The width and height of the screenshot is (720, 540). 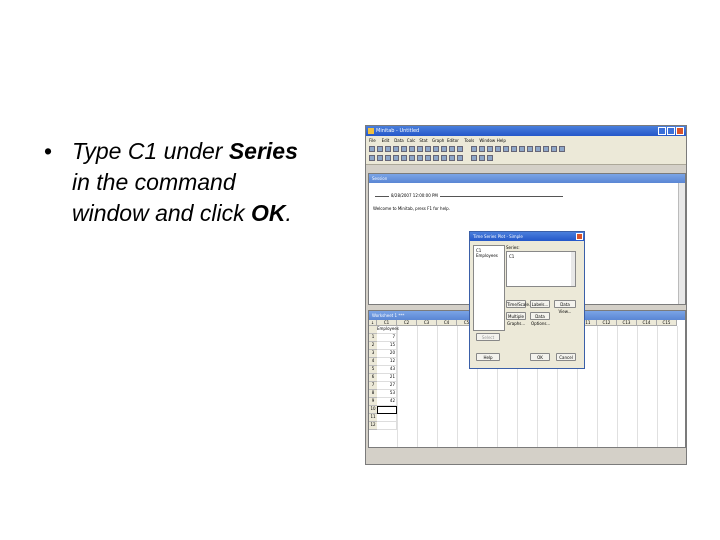 I want to click on menu-item-window: Window, so click(x=487, y=140).